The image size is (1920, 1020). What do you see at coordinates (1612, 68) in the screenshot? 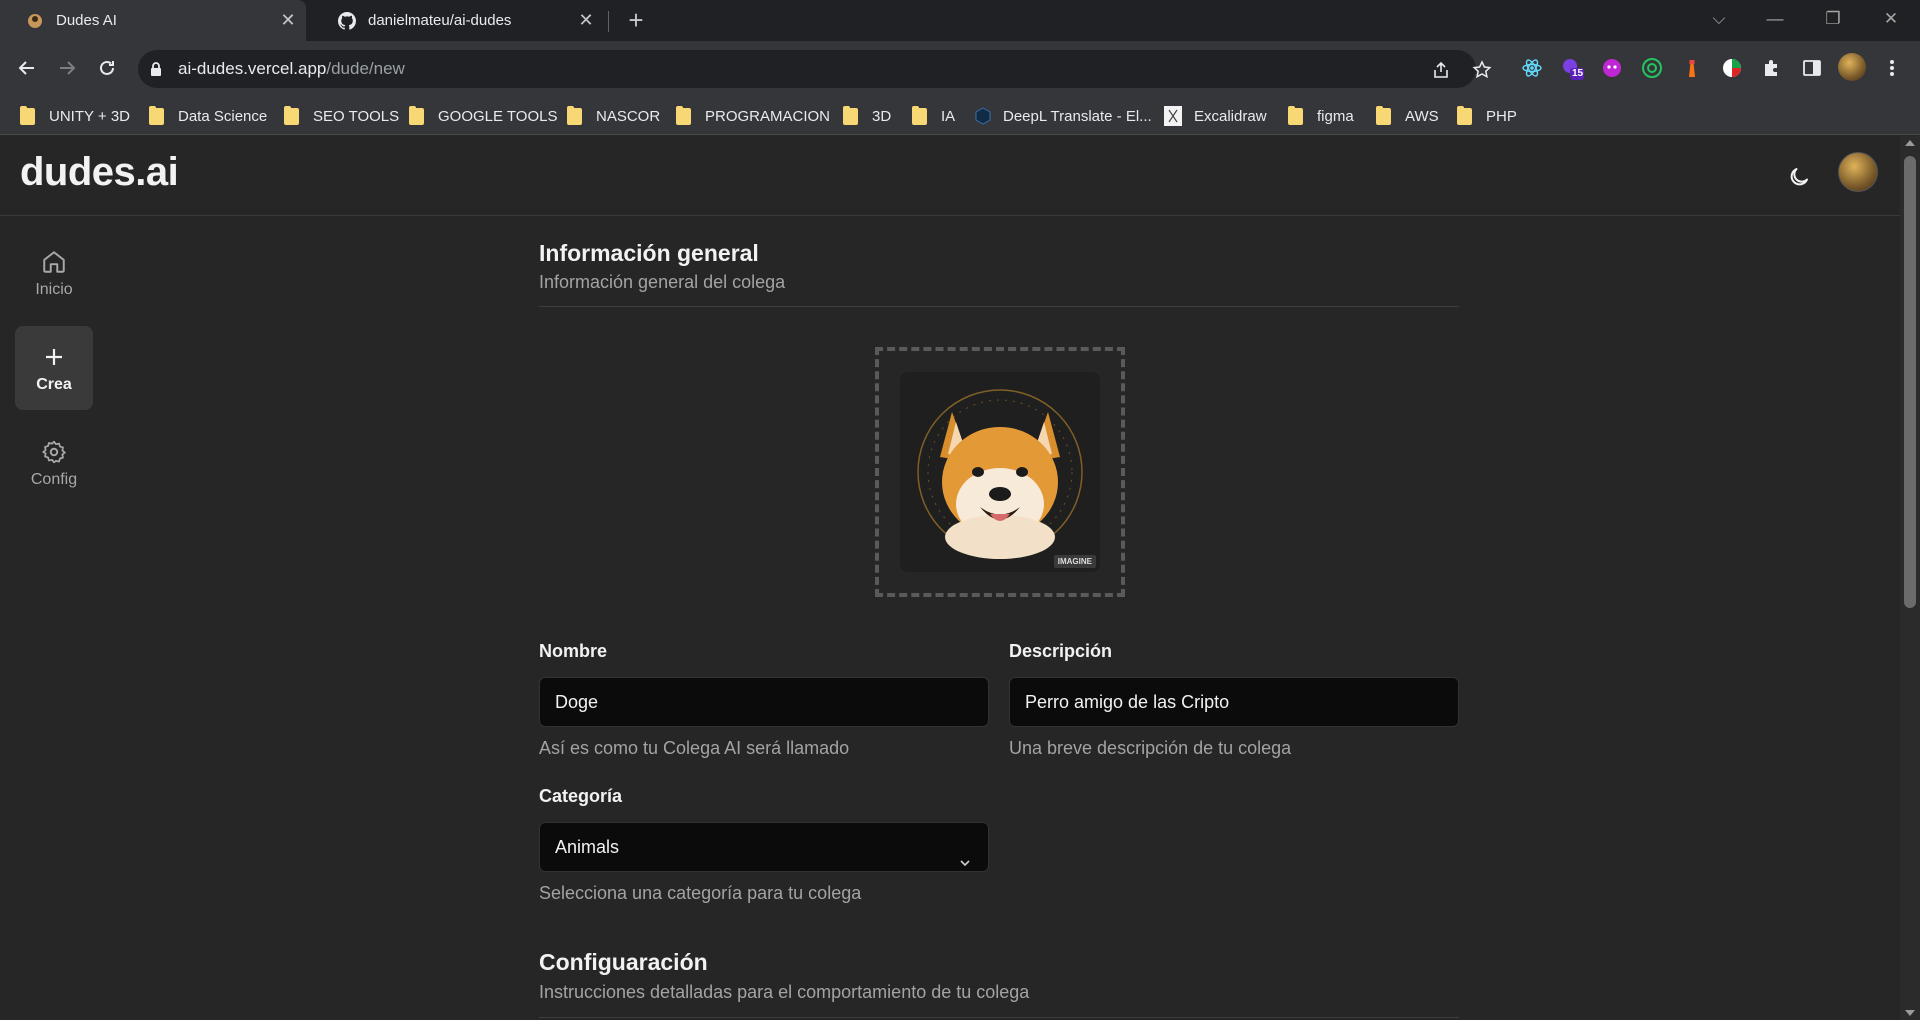
I see `pink-extension-icon` at bounding box center [1612, 68].